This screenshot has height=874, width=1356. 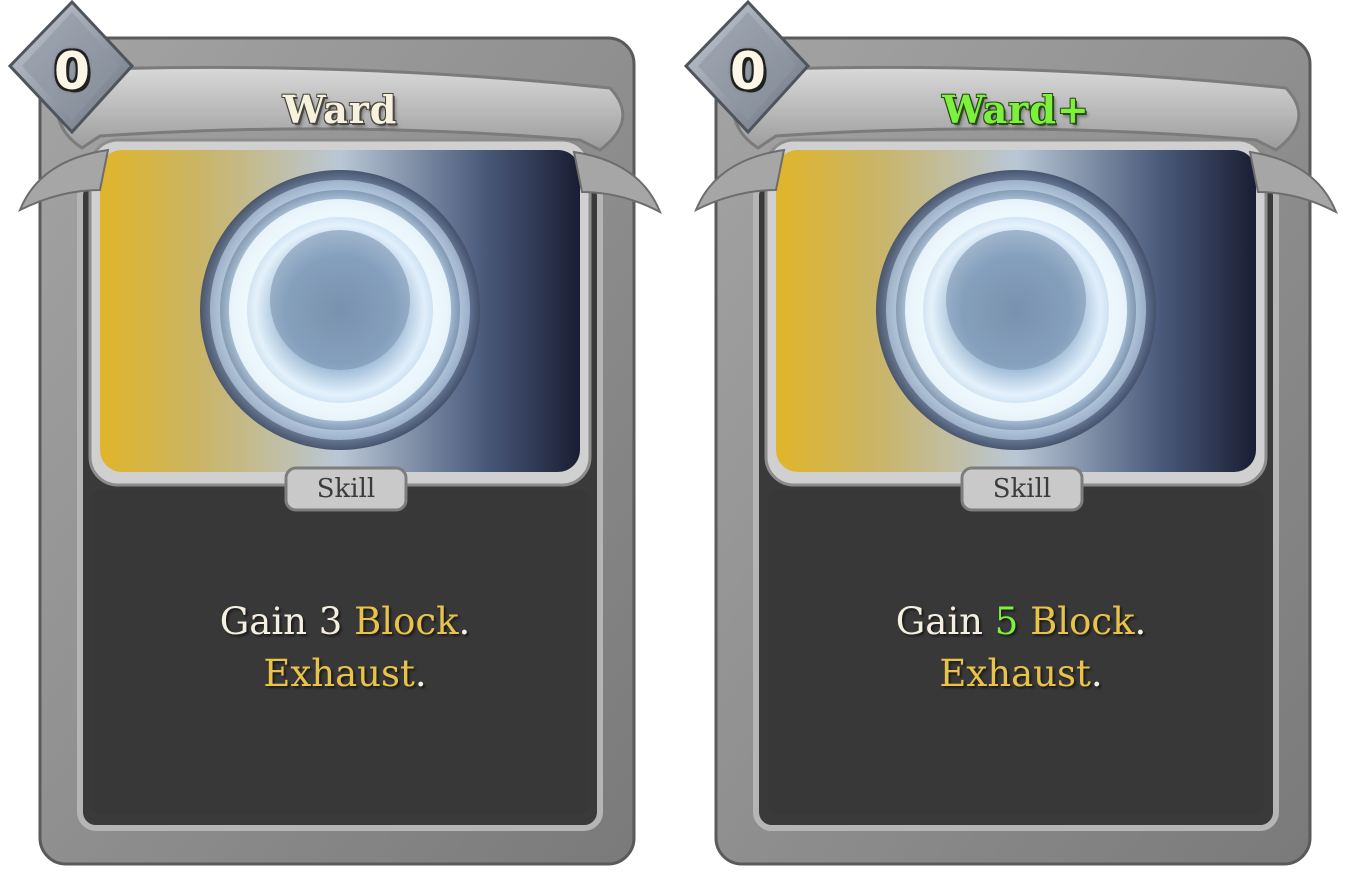 I want to click on desc-line-1: Gain 5 Block., so click(x=1021, y=622).